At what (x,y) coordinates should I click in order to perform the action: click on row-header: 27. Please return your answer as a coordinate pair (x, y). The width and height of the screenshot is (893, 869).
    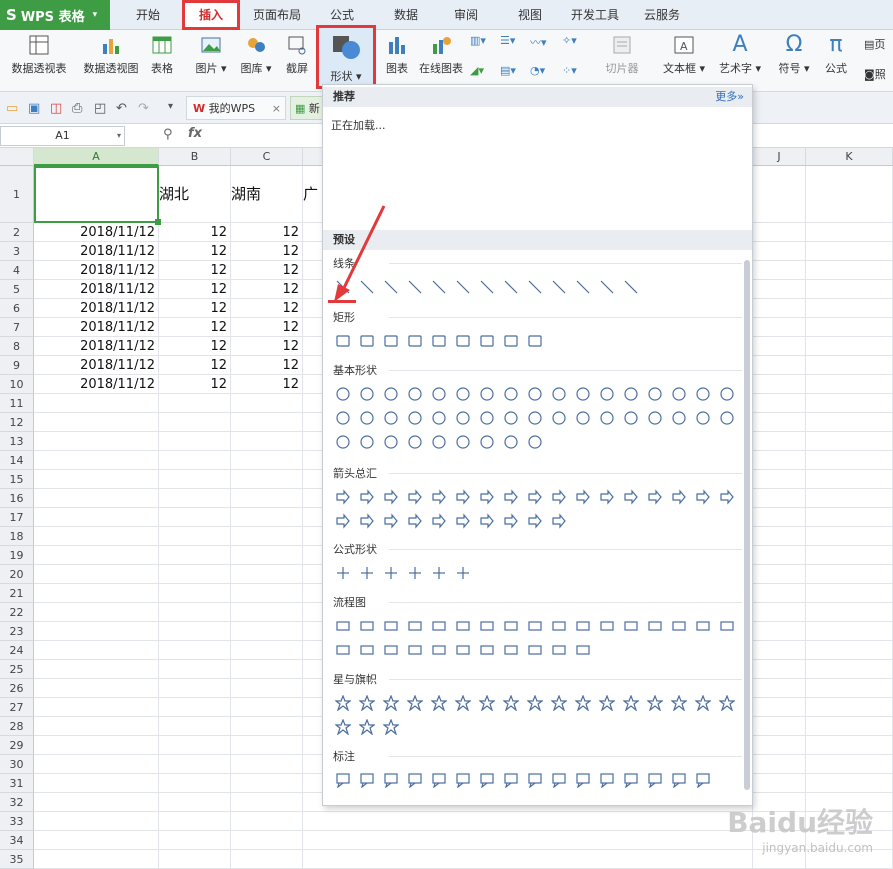
    Looking at the image, I should click on (17, 707).